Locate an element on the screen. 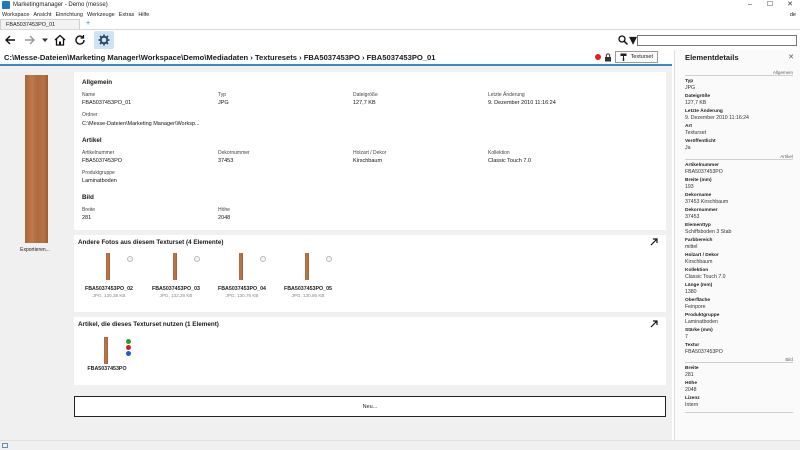  maximize-button: ☐ is located at coordinates (770, 5).